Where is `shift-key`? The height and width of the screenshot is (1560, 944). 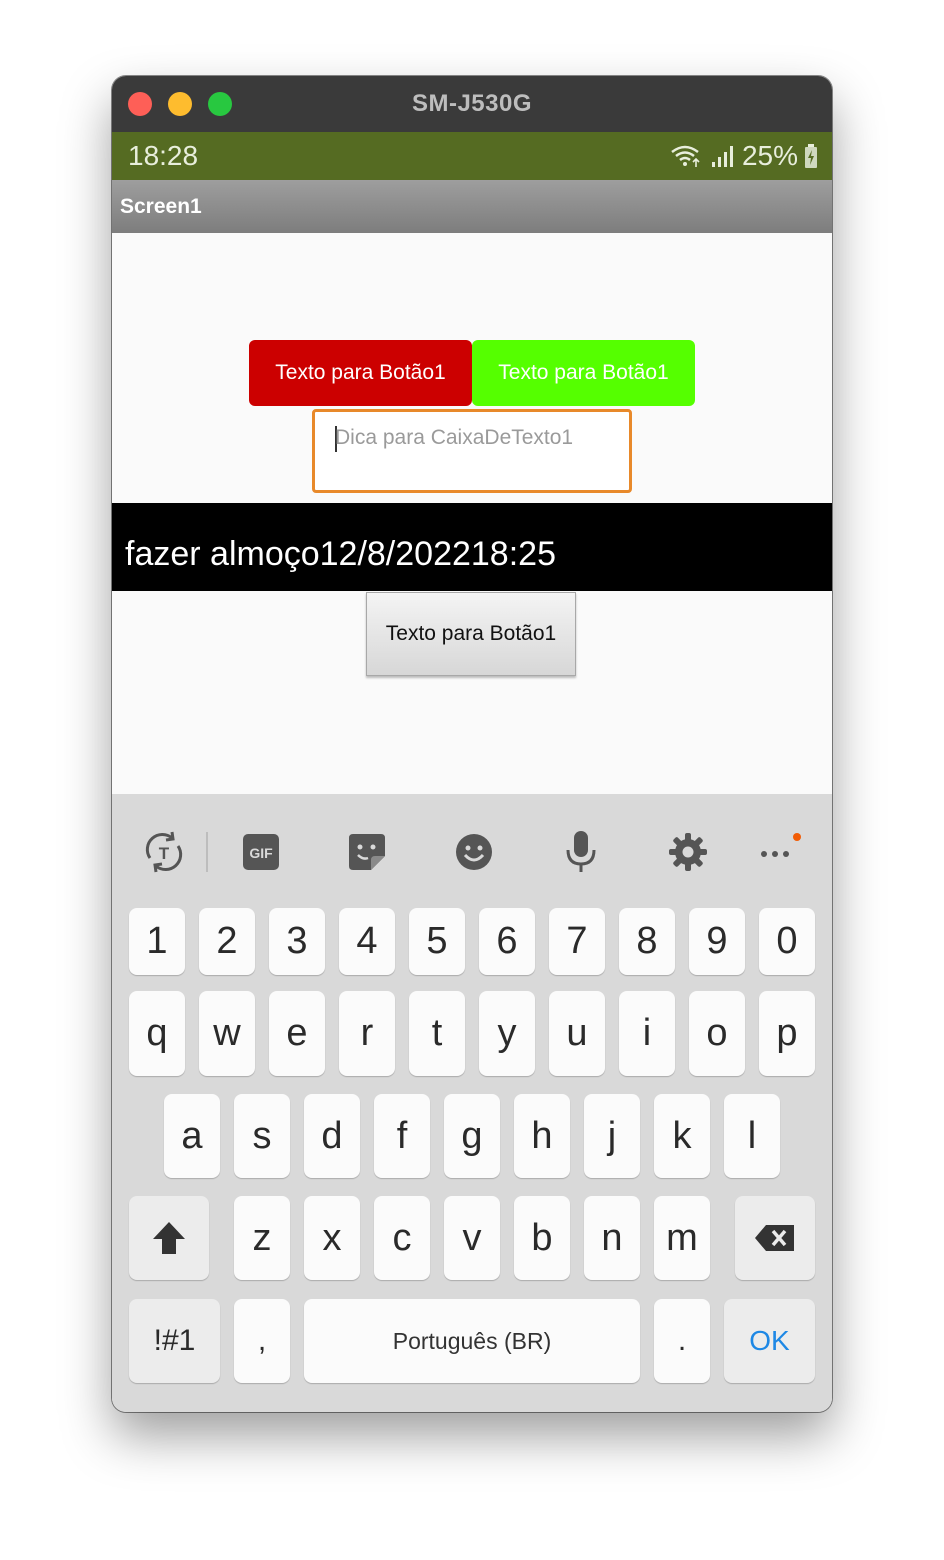 shift-key is located at coordinates (169, 1238).